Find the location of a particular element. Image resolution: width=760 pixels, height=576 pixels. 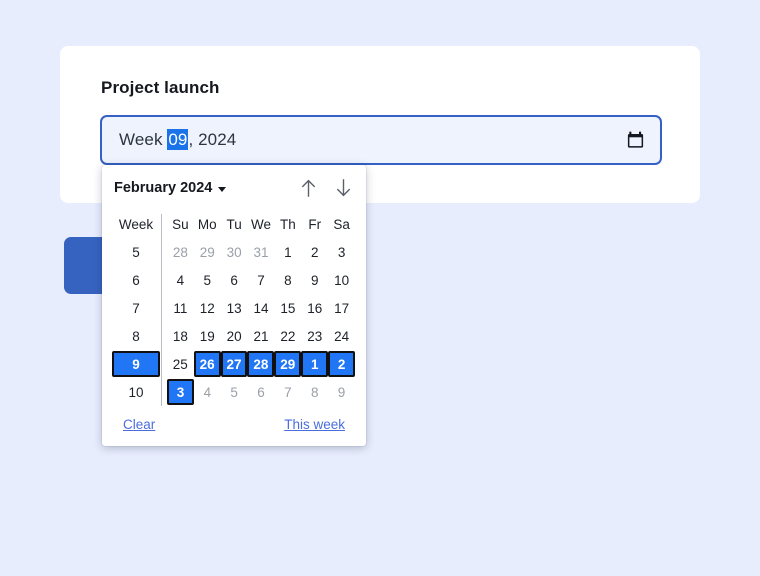

day-cell: 24 is located at coordinates (341, 336).